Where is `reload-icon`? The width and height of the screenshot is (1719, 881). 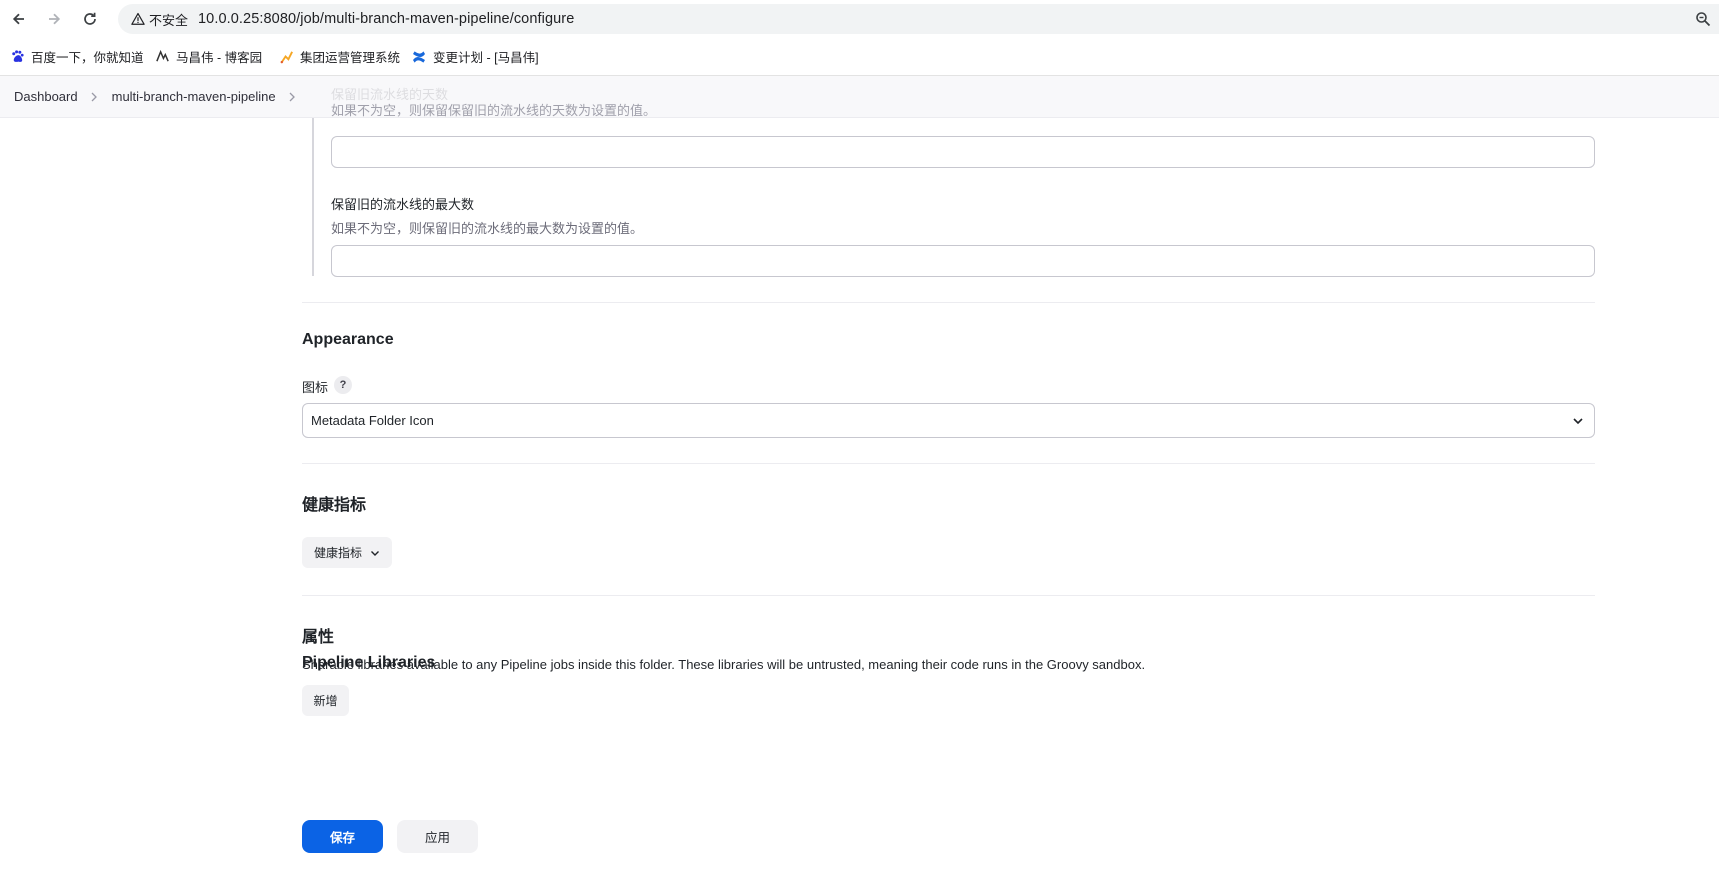 reload-icon is located at coordinates (90, 18).